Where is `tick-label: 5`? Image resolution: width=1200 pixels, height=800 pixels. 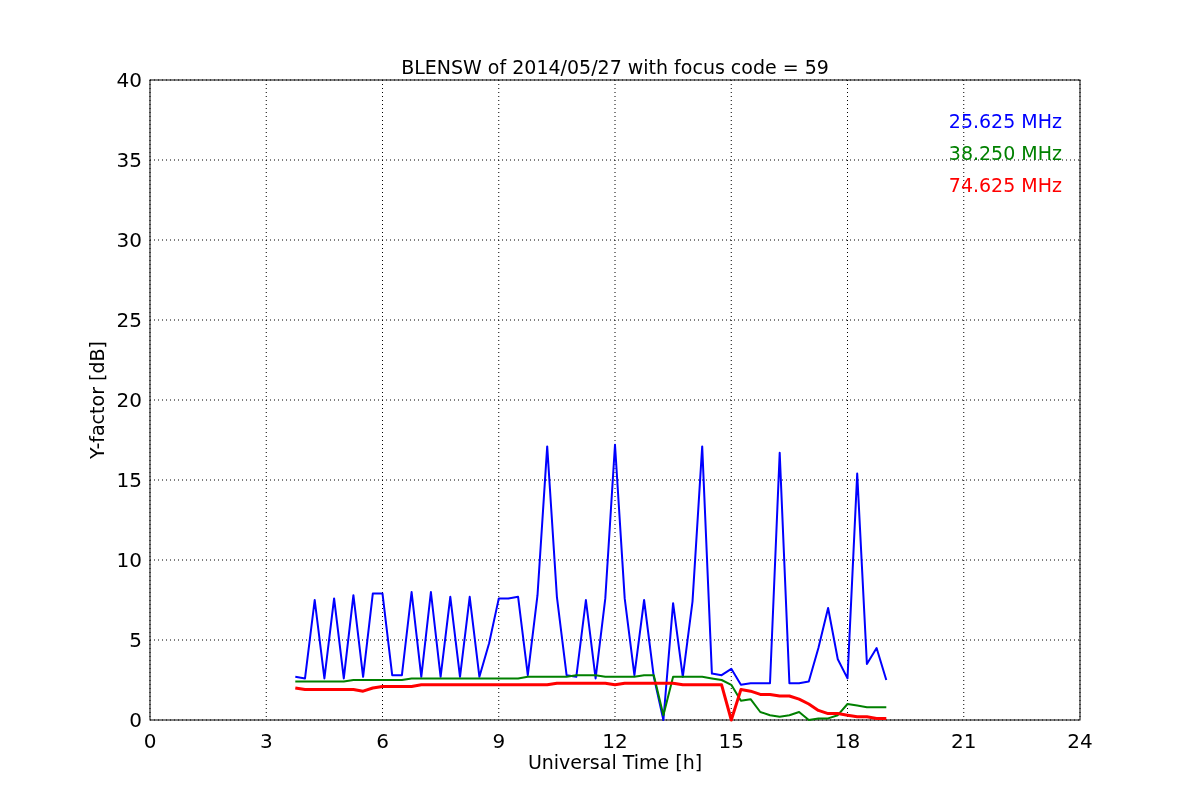
tick-label: 5 is located at coordinates (135, 640).